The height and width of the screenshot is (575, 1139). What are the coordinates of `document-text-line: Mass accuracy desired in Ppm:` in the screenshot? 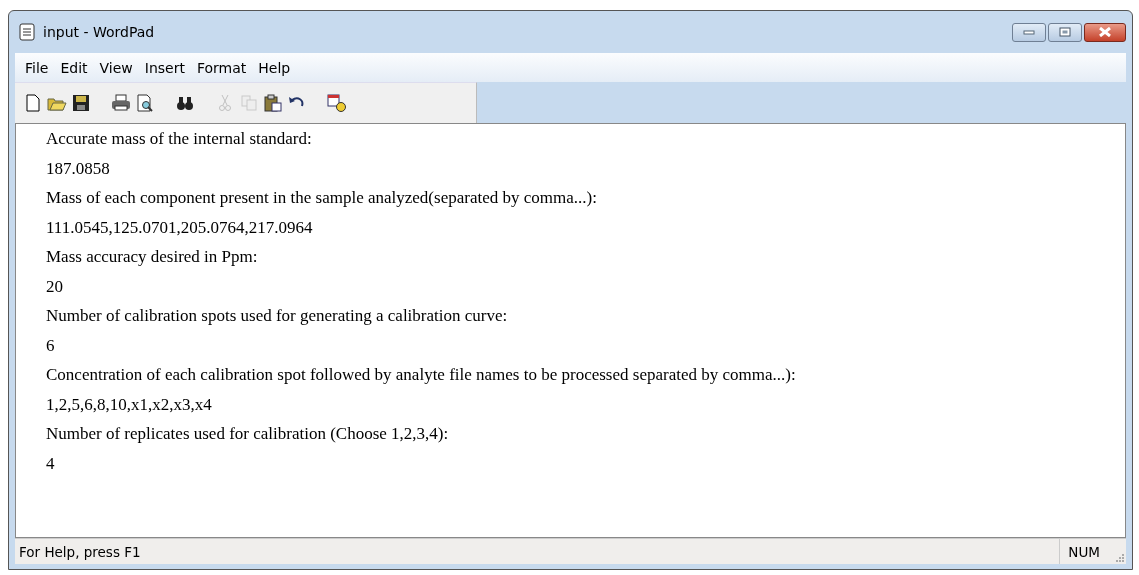 It's located at (152, 257).